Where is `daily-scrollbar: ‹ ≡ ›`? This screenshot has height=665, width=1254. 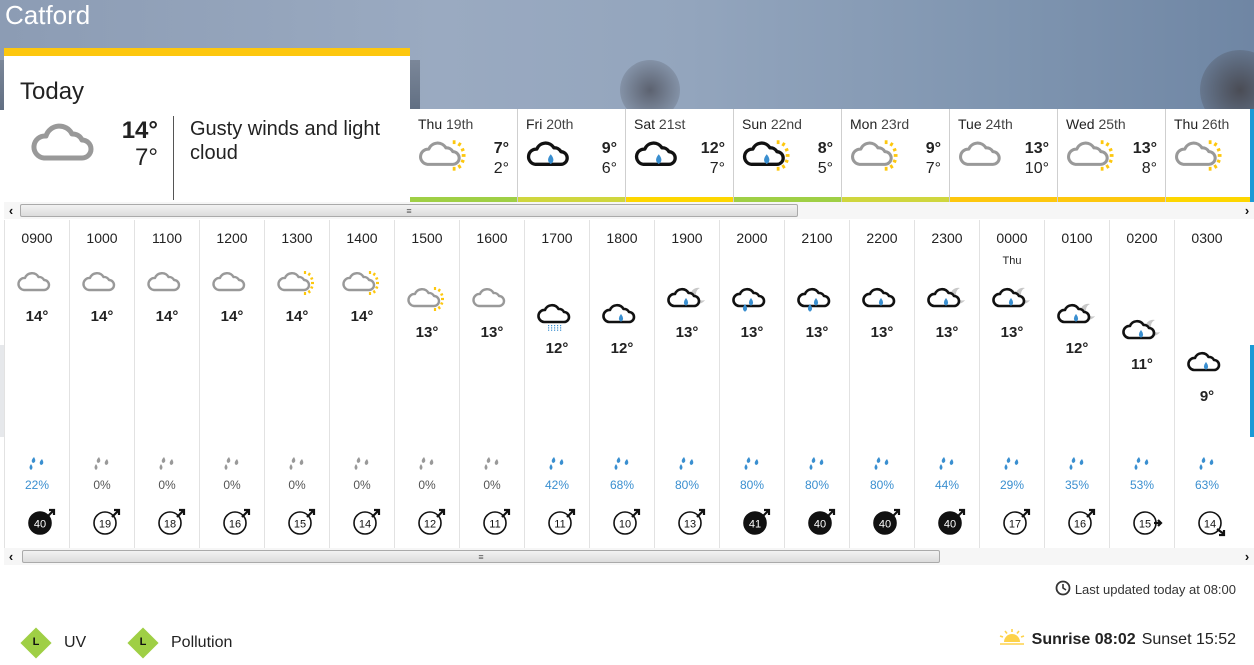 daily-scrollbar: ‹ ≡ › is located at coordinates (629, 210).